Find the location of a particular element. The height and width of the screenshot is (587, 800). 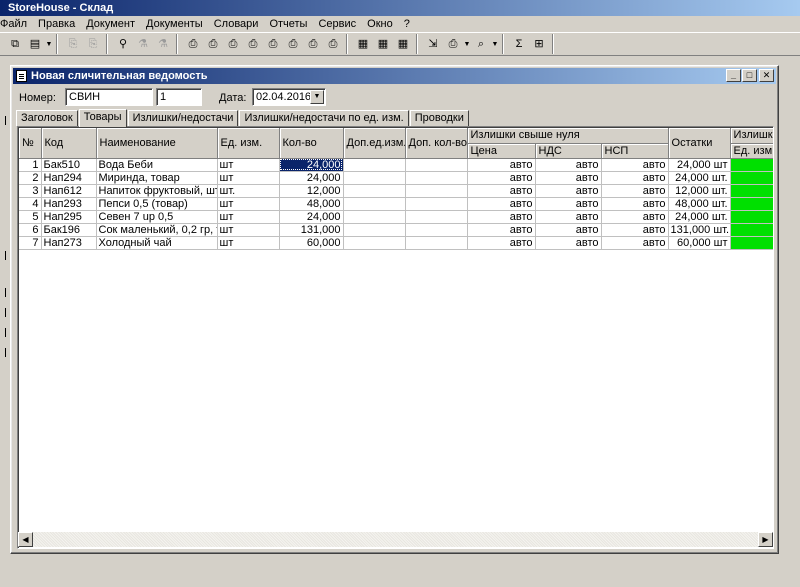

header-name: Наименование is located at coordinates (157, 143).